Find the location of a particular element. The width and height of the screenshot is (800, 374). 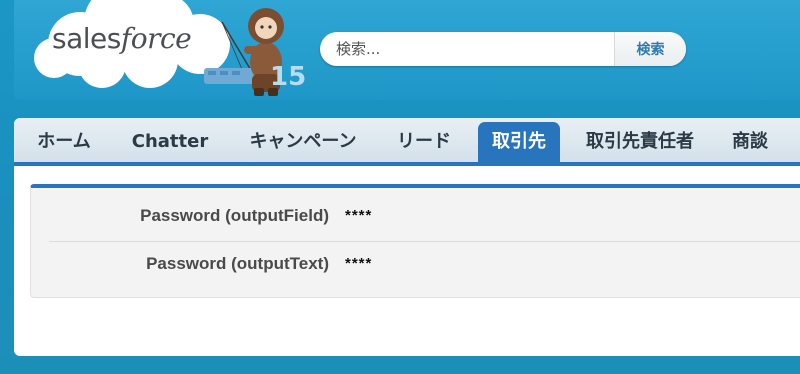

tab-accounts: 取引先 is located at coordinates (519, 142).